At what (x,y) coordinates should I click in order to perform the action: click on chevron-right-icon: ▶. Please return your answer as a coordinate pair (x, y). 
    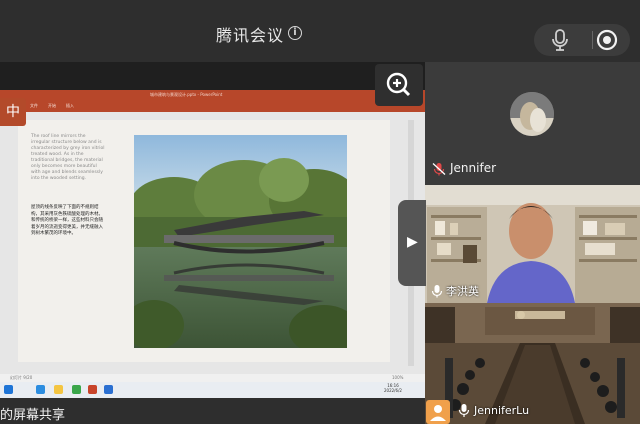
    Looking at the image, I should click on (412, 242).